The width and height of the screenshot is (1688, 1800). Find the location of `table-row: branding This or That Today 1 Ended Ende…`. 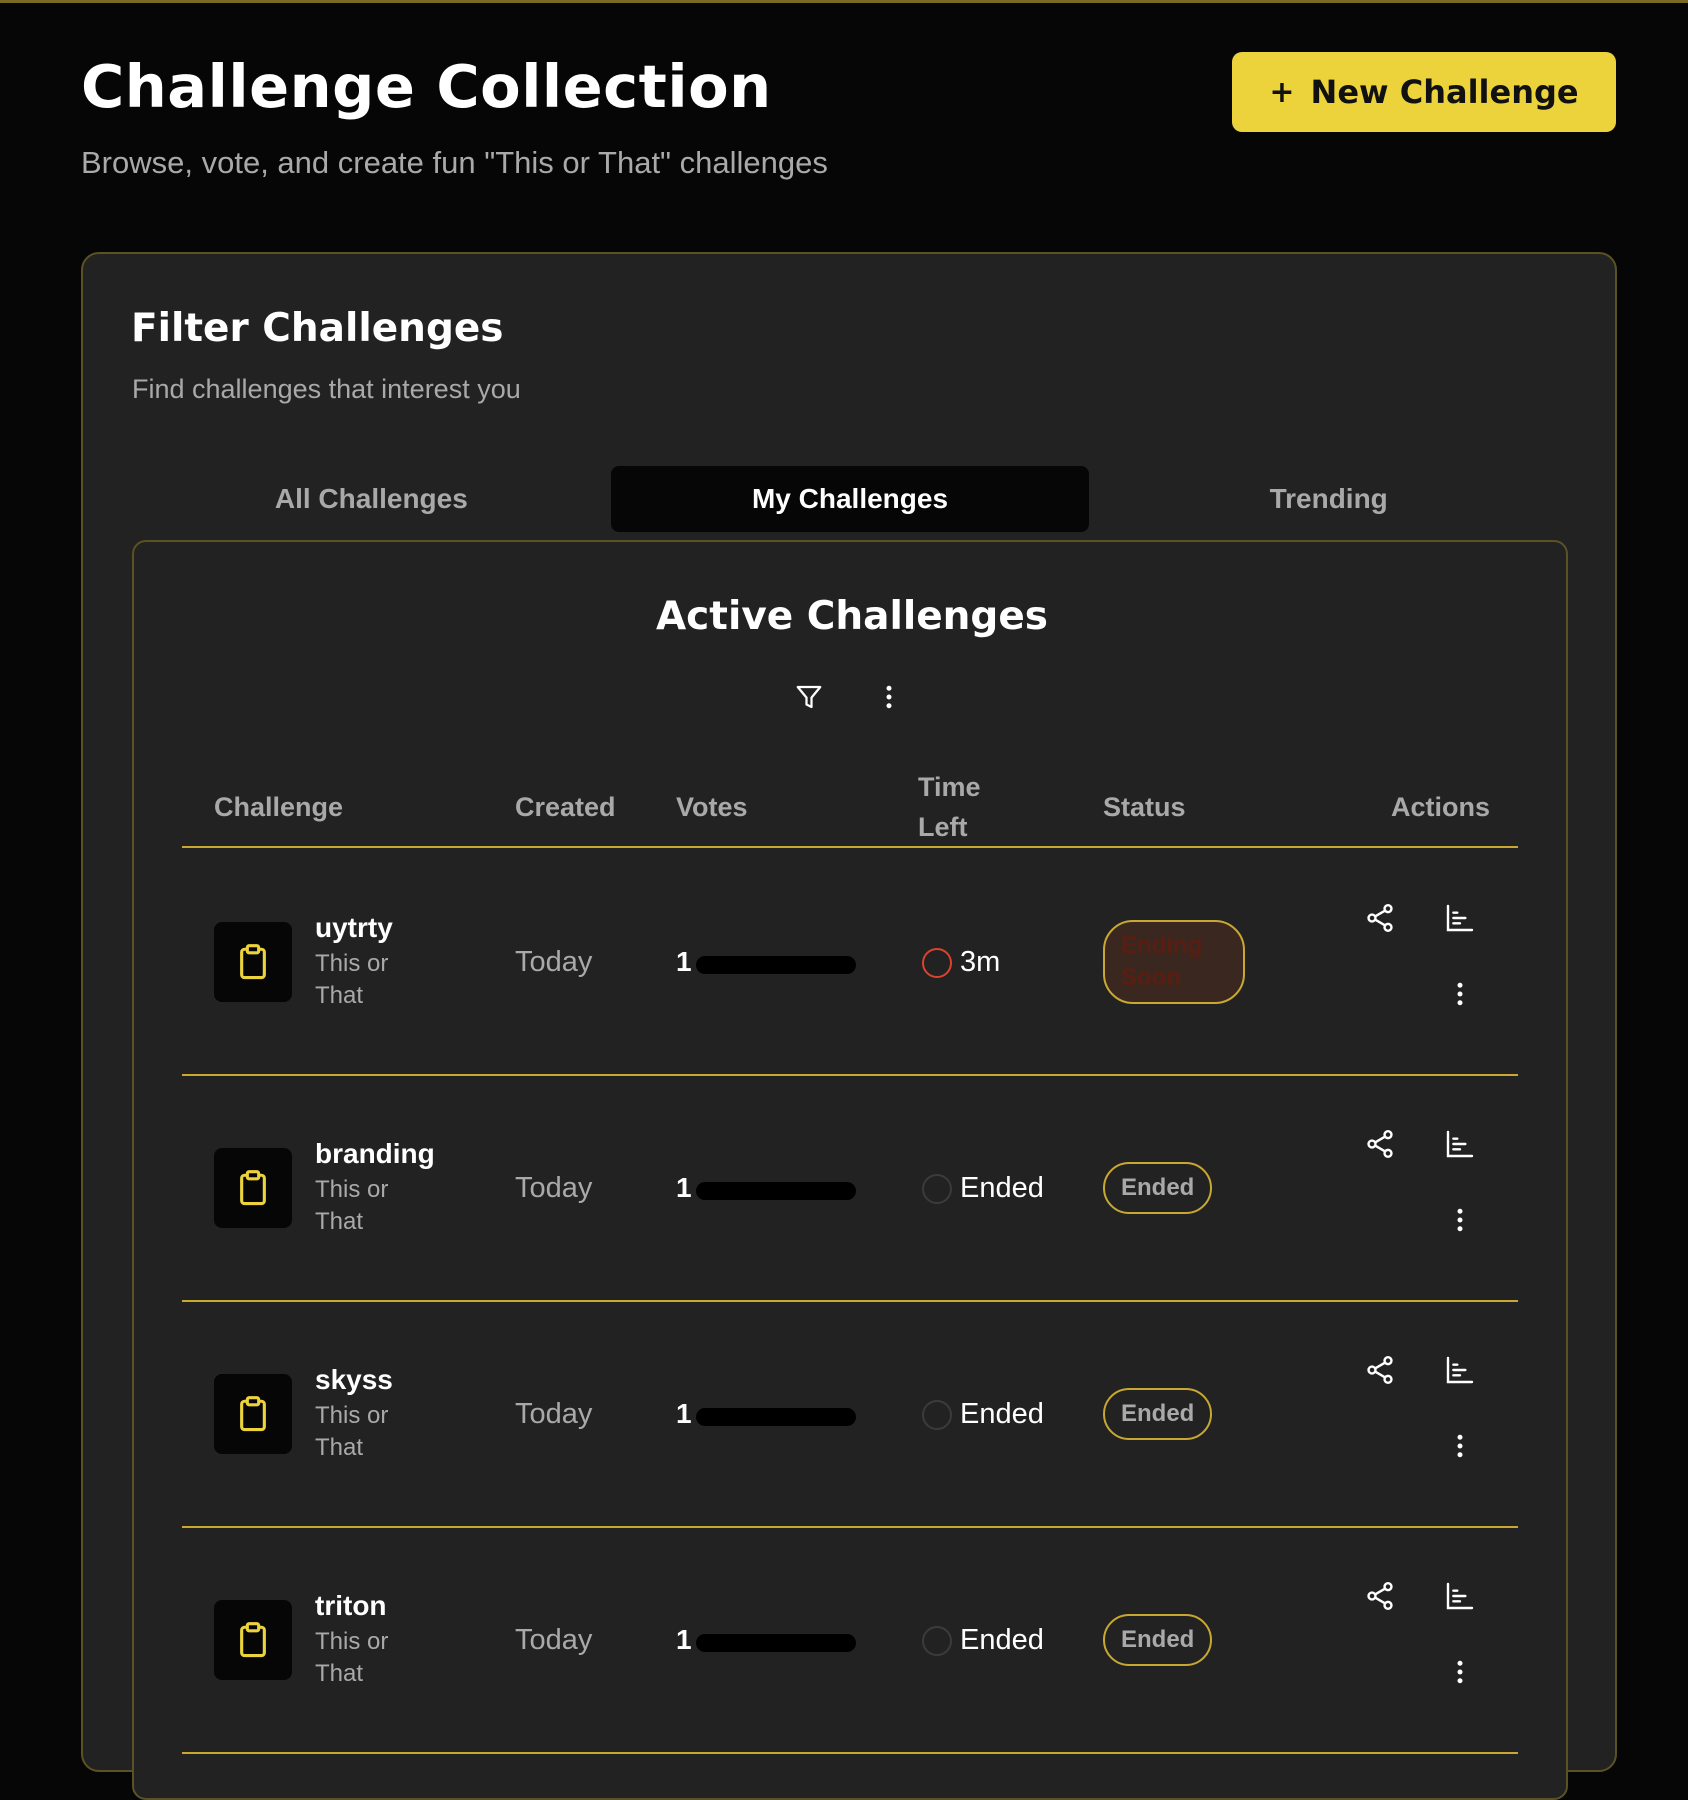

table-row: branding This or That Today 1 Ended Ende… is located at coordinates (850, 1189).